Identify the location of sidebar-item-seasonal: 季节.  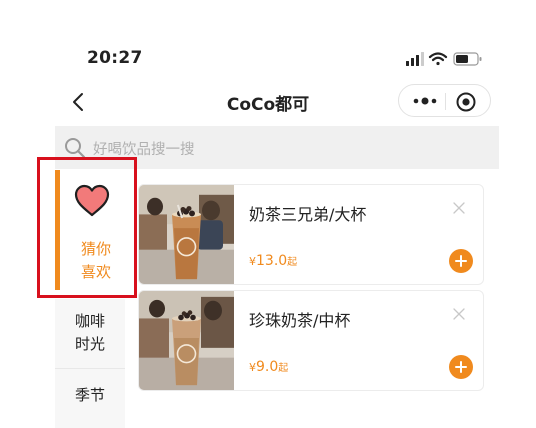
(90, 394).